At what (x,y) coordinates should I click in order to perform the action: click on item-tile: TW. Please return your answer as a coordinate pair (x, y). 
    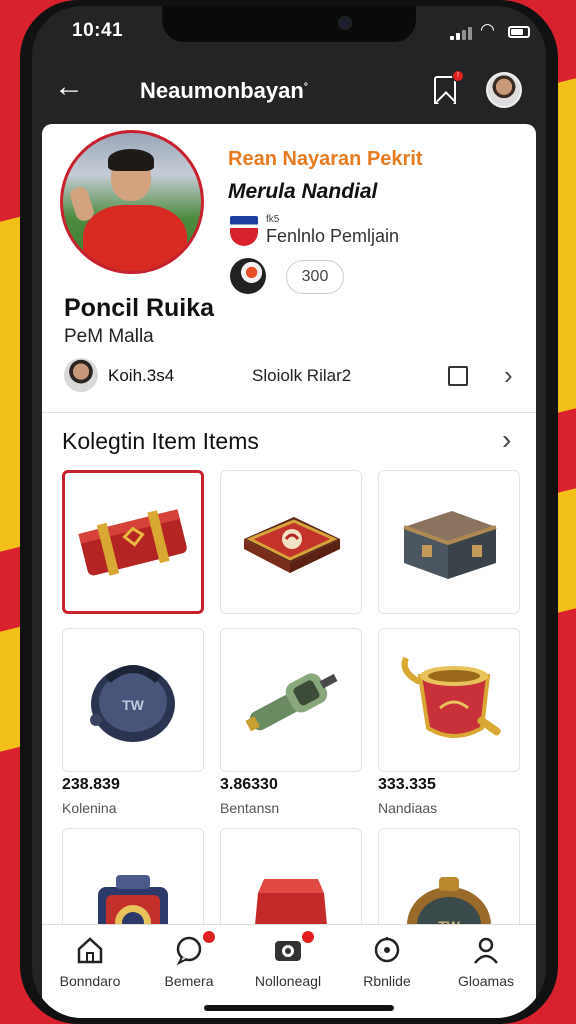
    Looking at the image, I should click on (133, 700).